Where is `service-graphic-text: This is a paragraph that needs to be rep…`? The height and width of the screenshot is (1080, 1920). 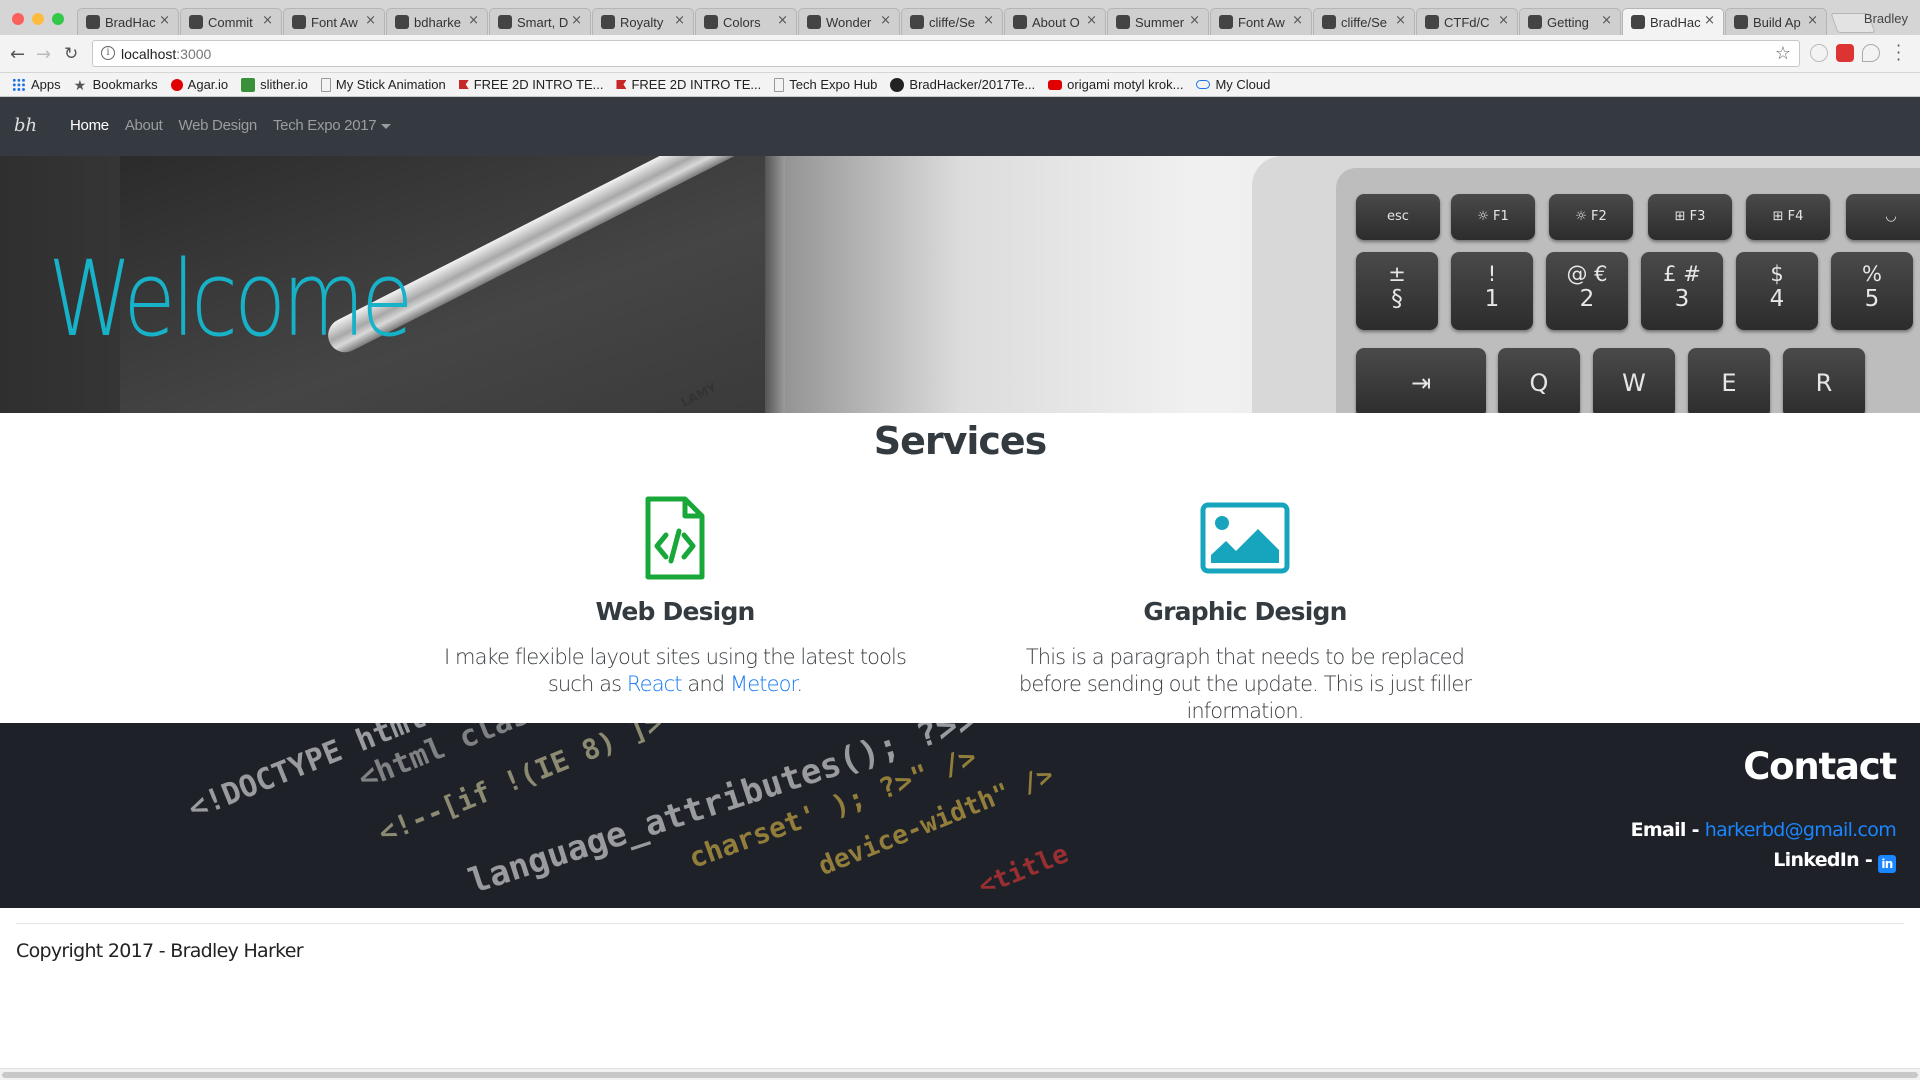
service-graphic-text: This is a paragraph that needs to be rep… is located at coordinates (1245, 684).